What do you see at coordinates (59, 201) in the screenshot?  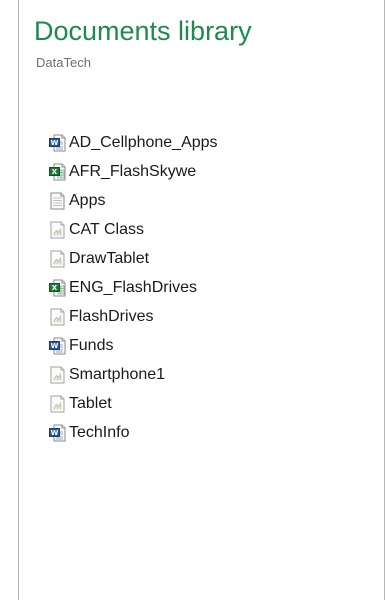 I see `text-document-icon` at bounding box center [59, 201].